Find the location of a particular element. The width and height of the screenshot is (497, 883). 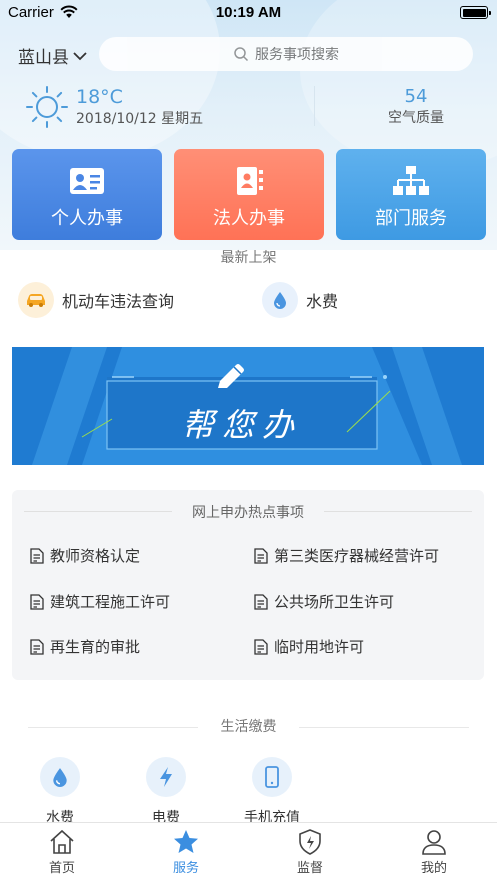

search-input: 服务事项搜索 is located at coordinates (286, 54).